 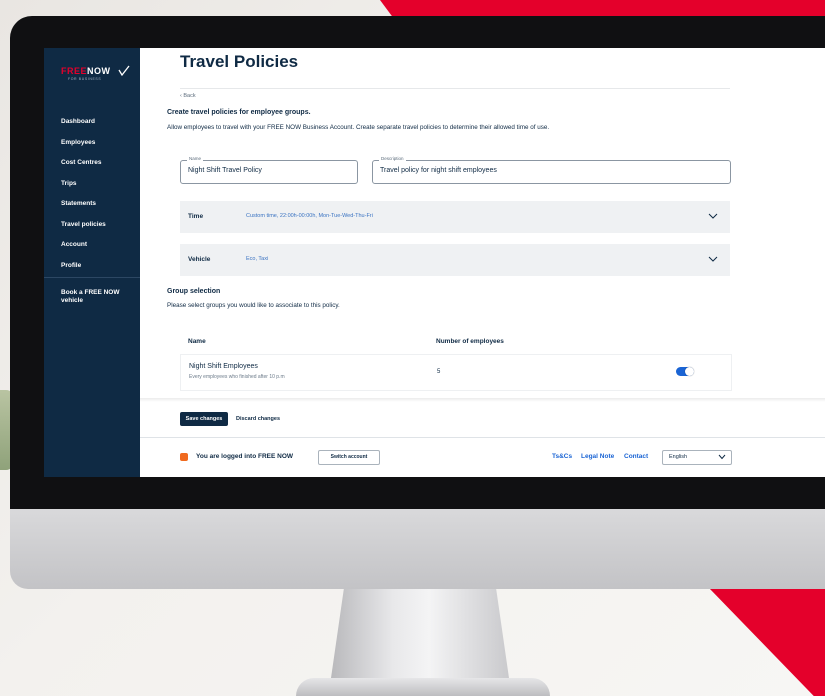 What do you see at coordinates (83, 189) in the screenshot?
I see `sidebar-item-trips: Trips` at bounding box center [83, 189].